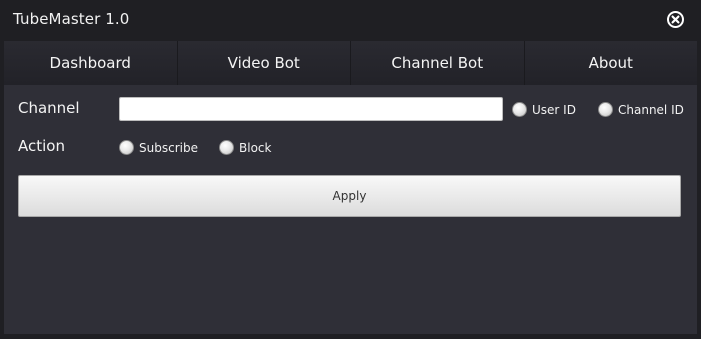 The height and width of the screenshot is (339, 701). I want to click on close-circle-icon, so click(675, 19).